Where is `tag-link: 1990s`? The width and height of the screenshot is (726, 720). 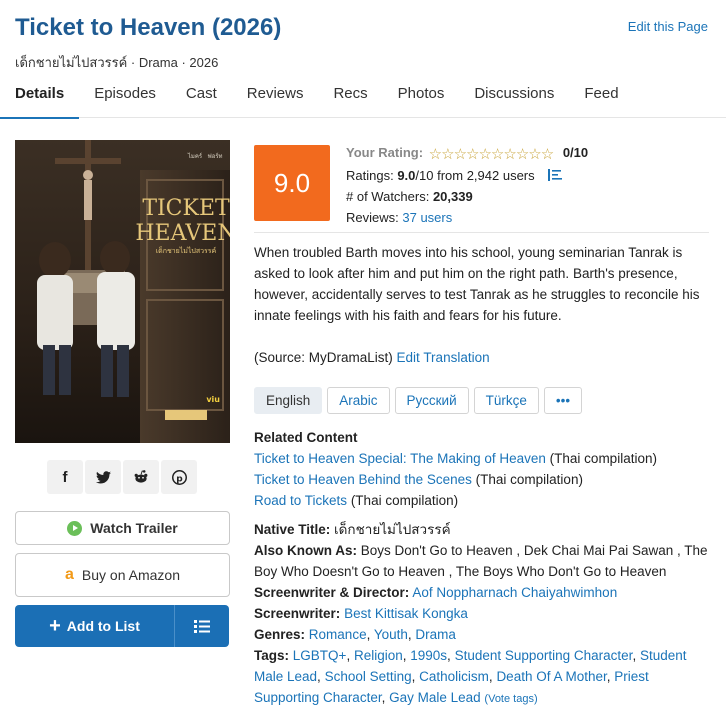 tag-link: 1990s is located at coordinates (428, 655).